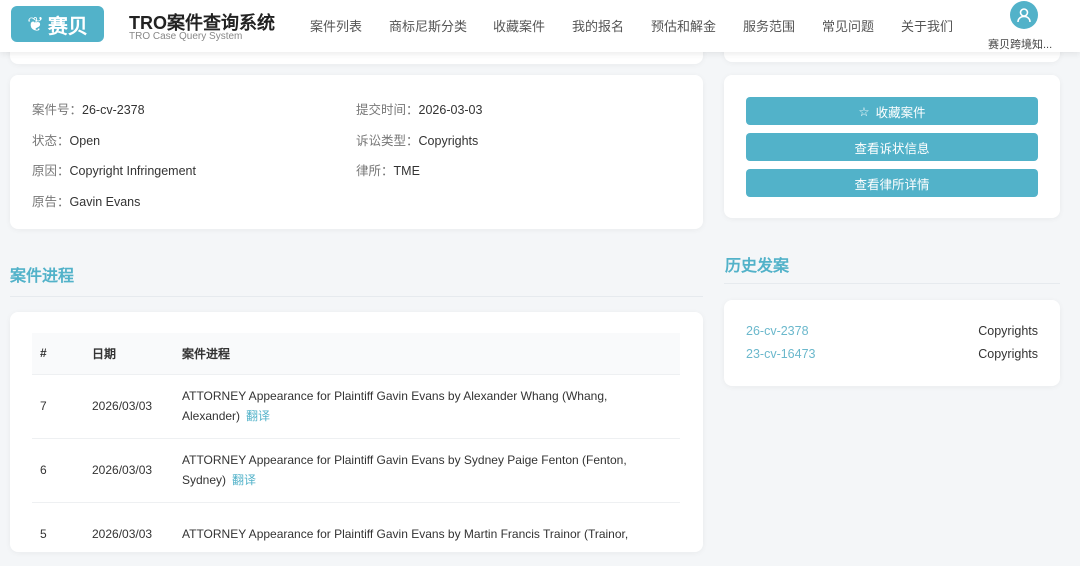 This screenshot has height=566, width=1080. I want to click on table-header: # 日期 案件进程, so click(356, 353).